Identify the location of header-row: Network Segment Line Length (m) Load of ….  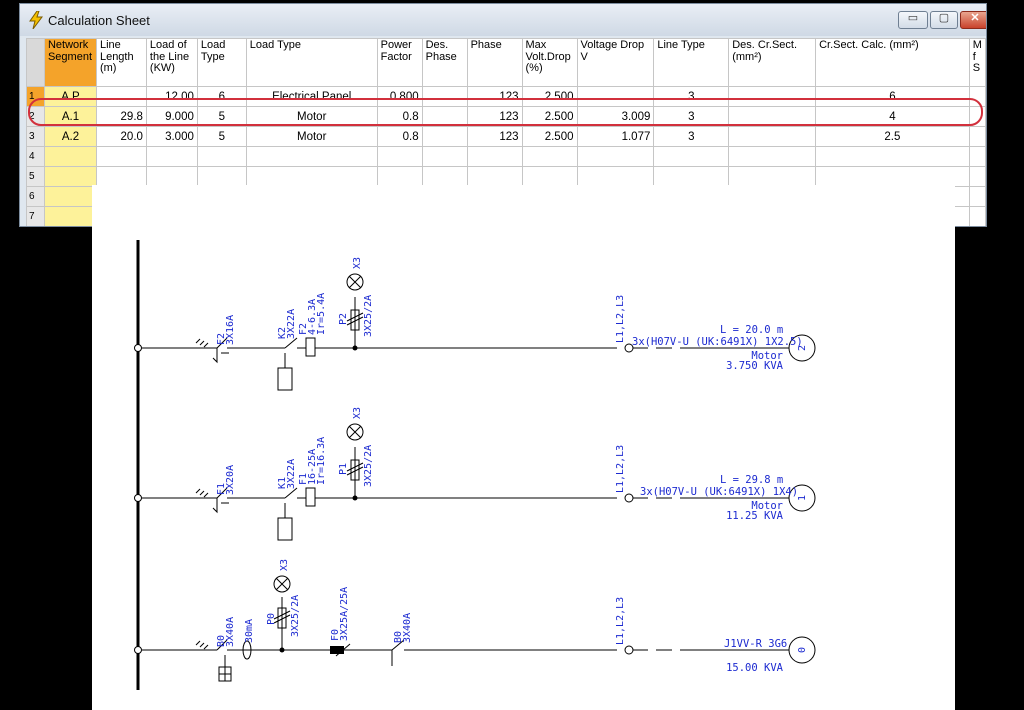
(506, 62).